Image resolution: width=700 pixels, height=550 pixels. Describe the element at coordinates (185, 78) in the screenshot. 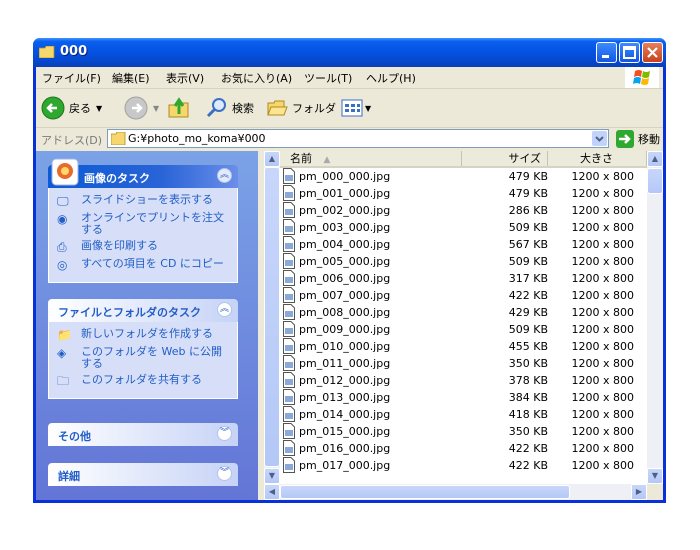

I see `menu-view: 表示(V)` at that location.